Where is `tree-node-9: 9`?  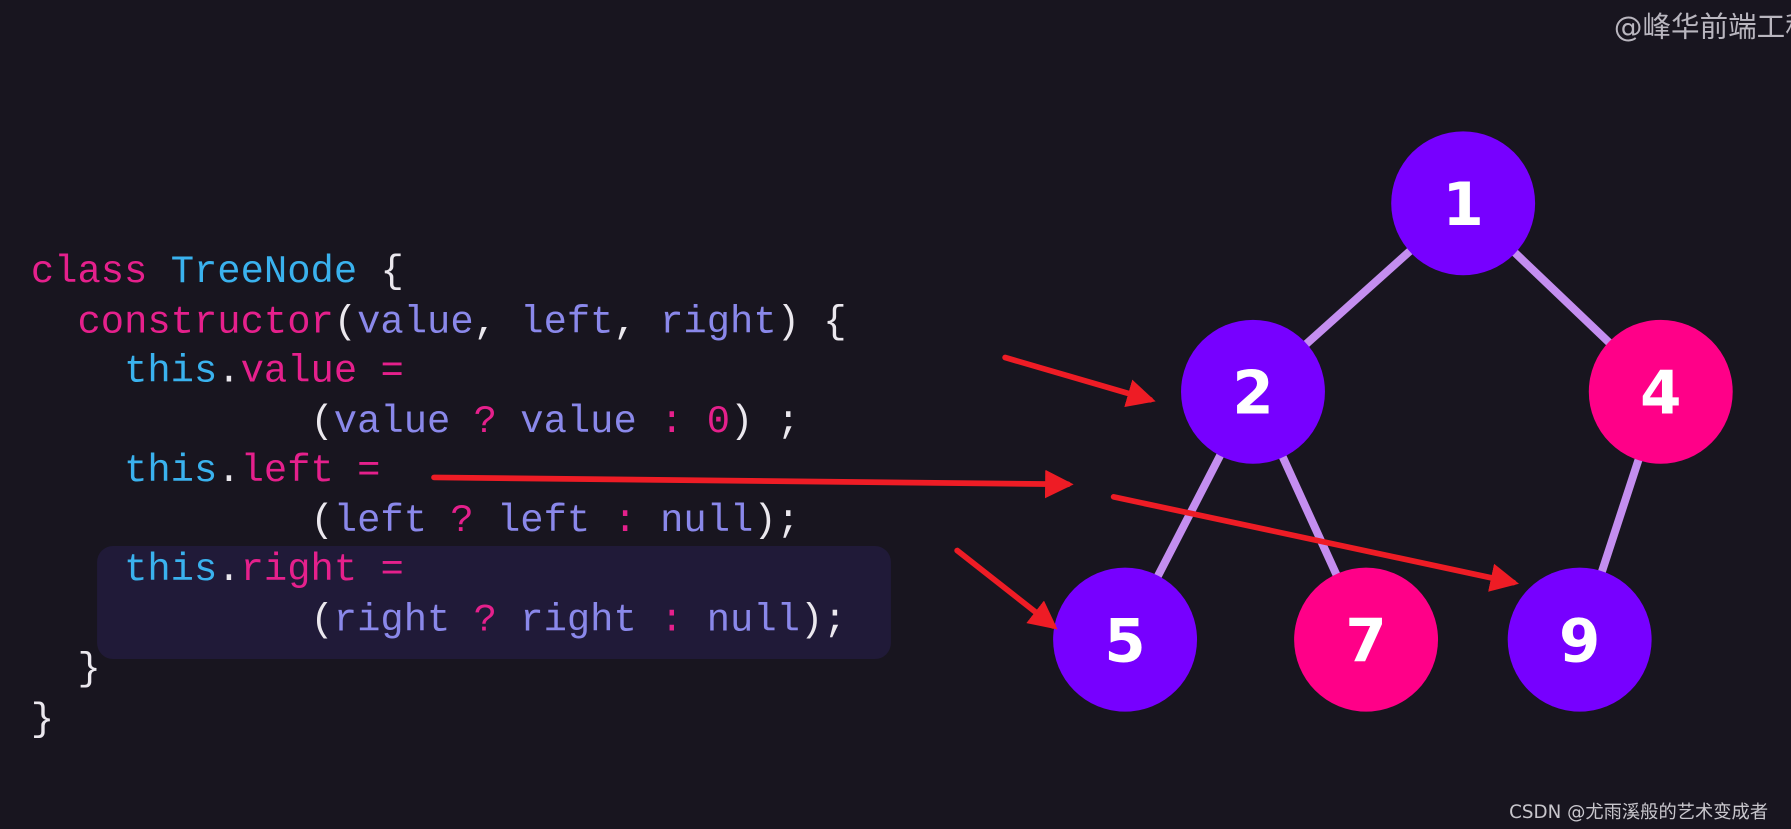 tree-node-9: 9 is located at coordinates (1579, 639).